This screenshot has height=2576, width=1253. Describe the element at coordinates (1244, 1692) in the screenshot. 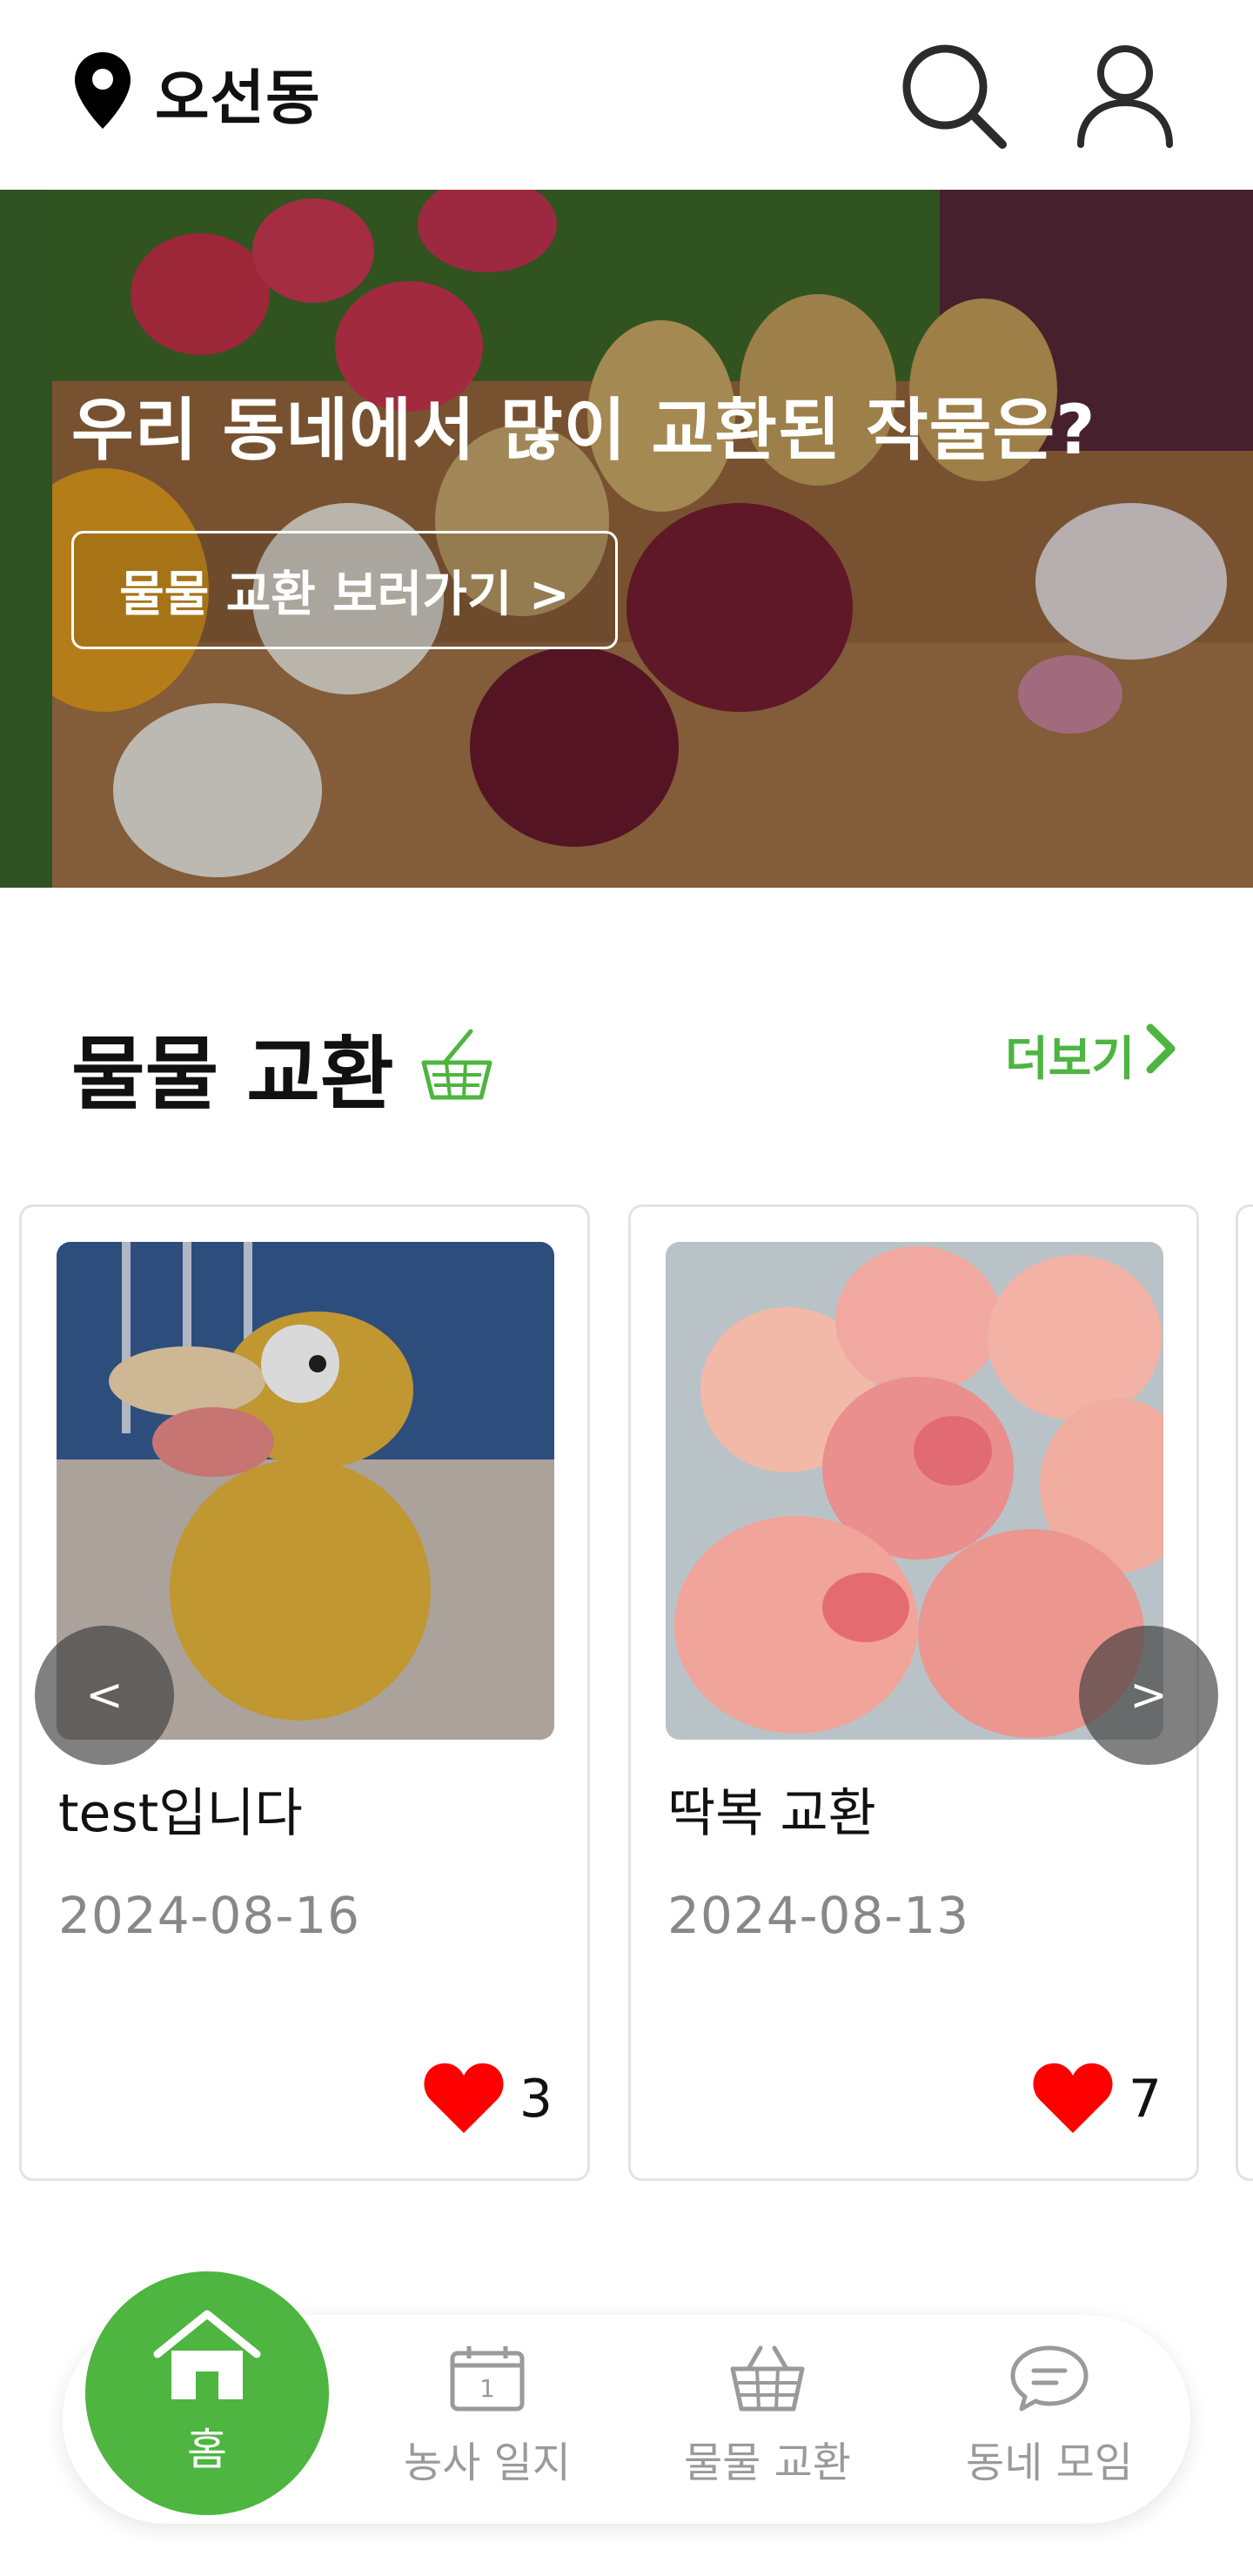

I see `exchange-card` at that location.